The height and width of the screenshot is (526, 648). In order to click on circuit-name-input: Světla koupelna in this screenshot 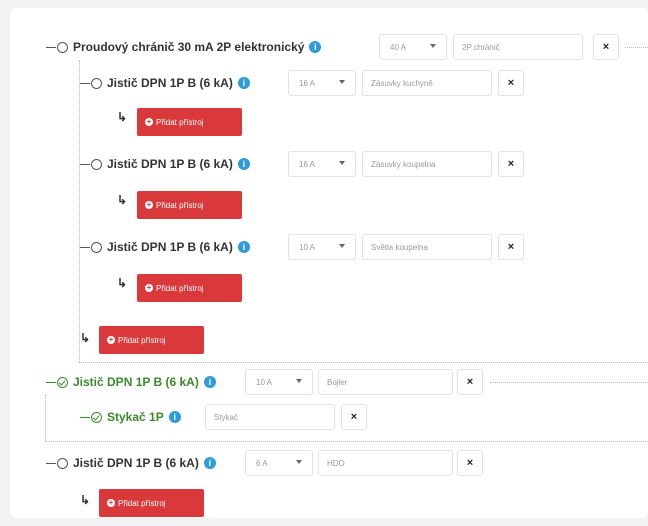, I will do `click(427, 247)`.